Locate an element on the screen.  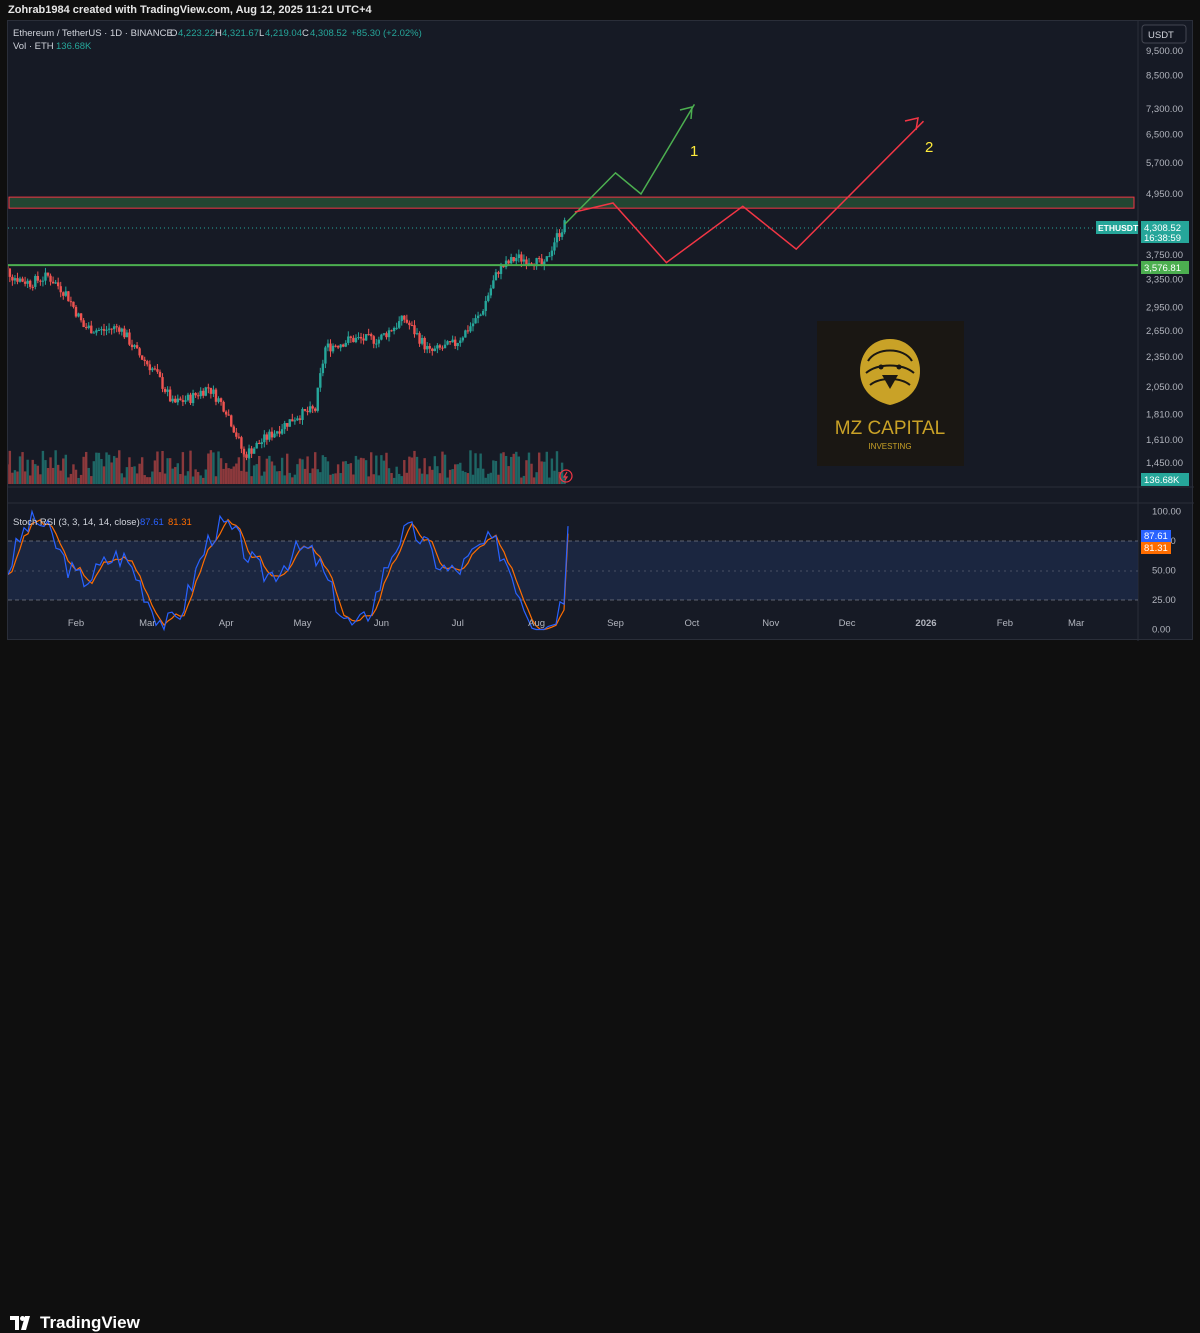
time-tick-label: Dec is located at coordinates (847, 623).